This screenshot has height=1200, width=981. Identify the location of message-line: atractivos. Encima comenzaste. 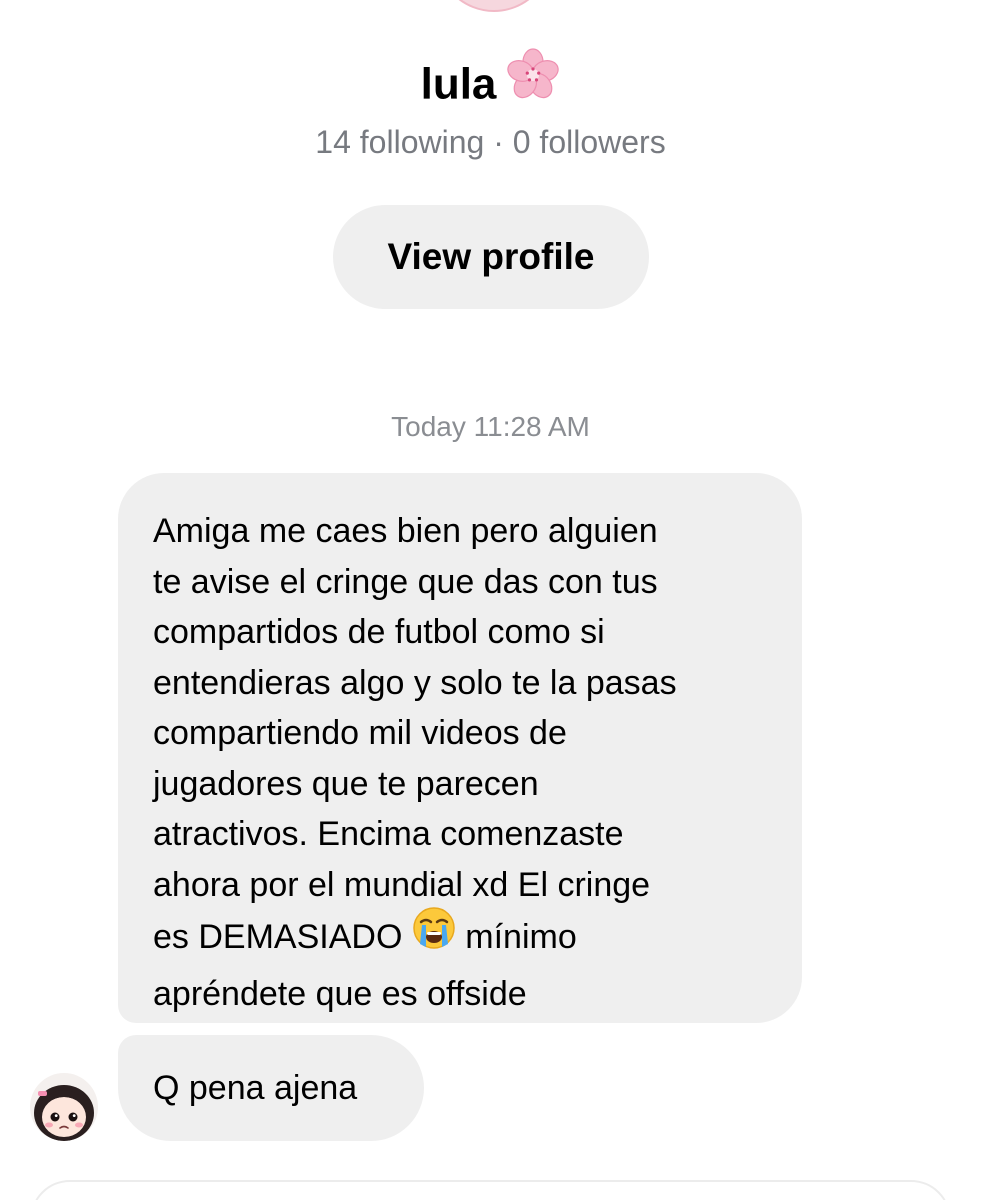
(388, 834).